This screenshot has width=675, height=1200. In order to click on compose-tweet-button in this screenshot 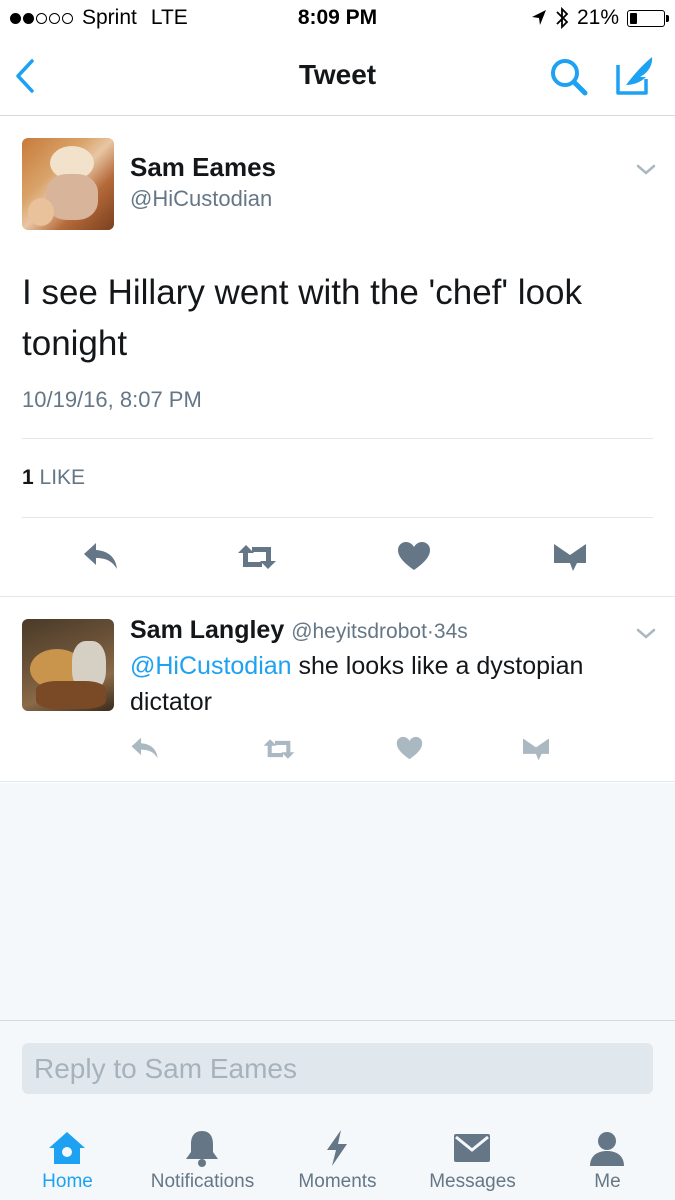, I will do `click(635, 76)`.